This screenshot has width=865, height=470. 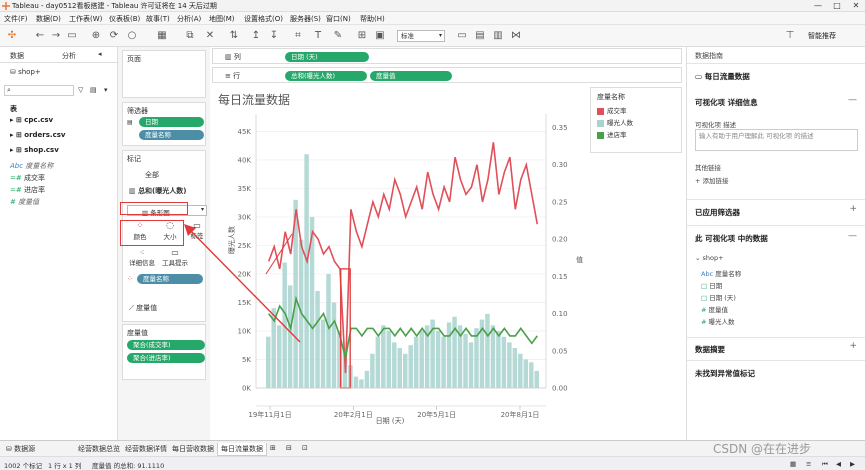 I want to click on next-page-icon: ▶, so click(x=852, y=464).